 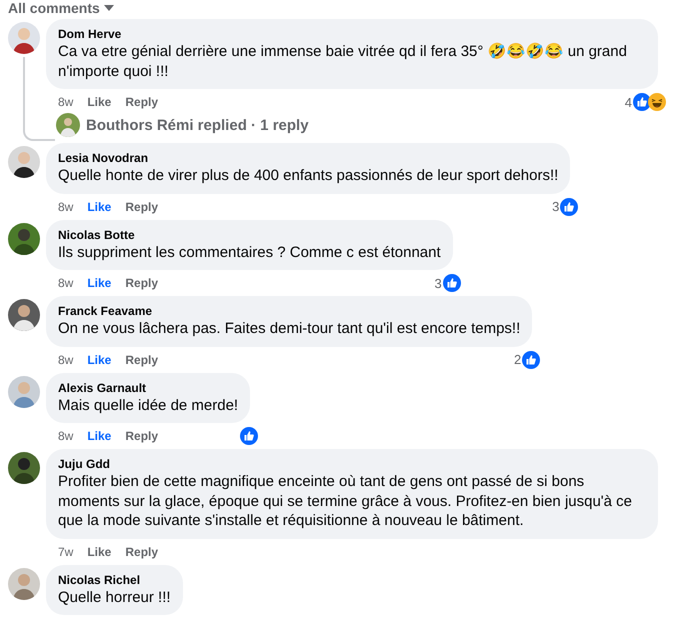 What do you see at coordinates (148, 388) in the screenshot?
I see `author-name: Alexis Garnault` at bounding box center [148, 388].